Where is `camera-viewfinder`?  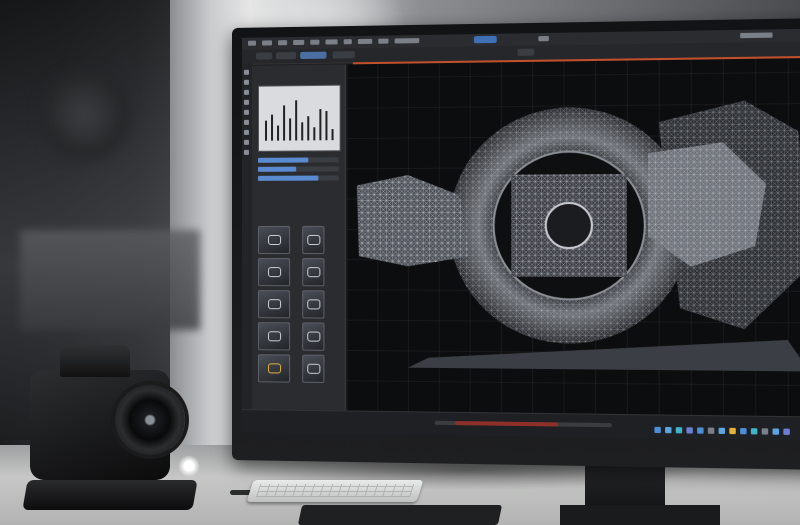 camera-viewfinder is located at coordinates (95, 361).